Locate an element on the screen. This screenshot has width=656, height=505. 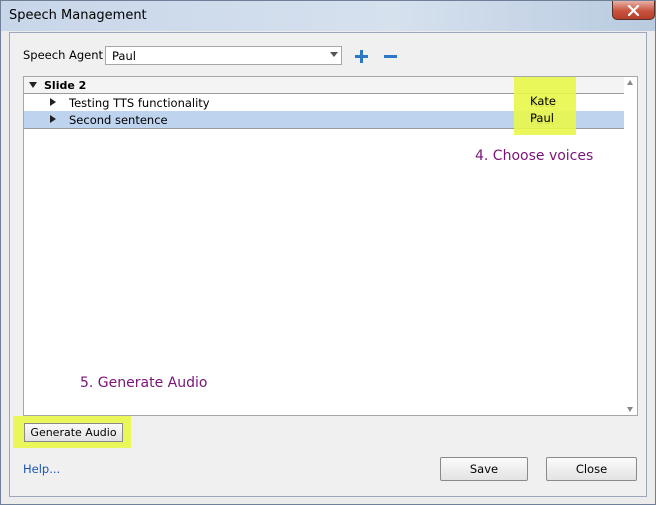
plus-icon is located at coordinates (361, 56).